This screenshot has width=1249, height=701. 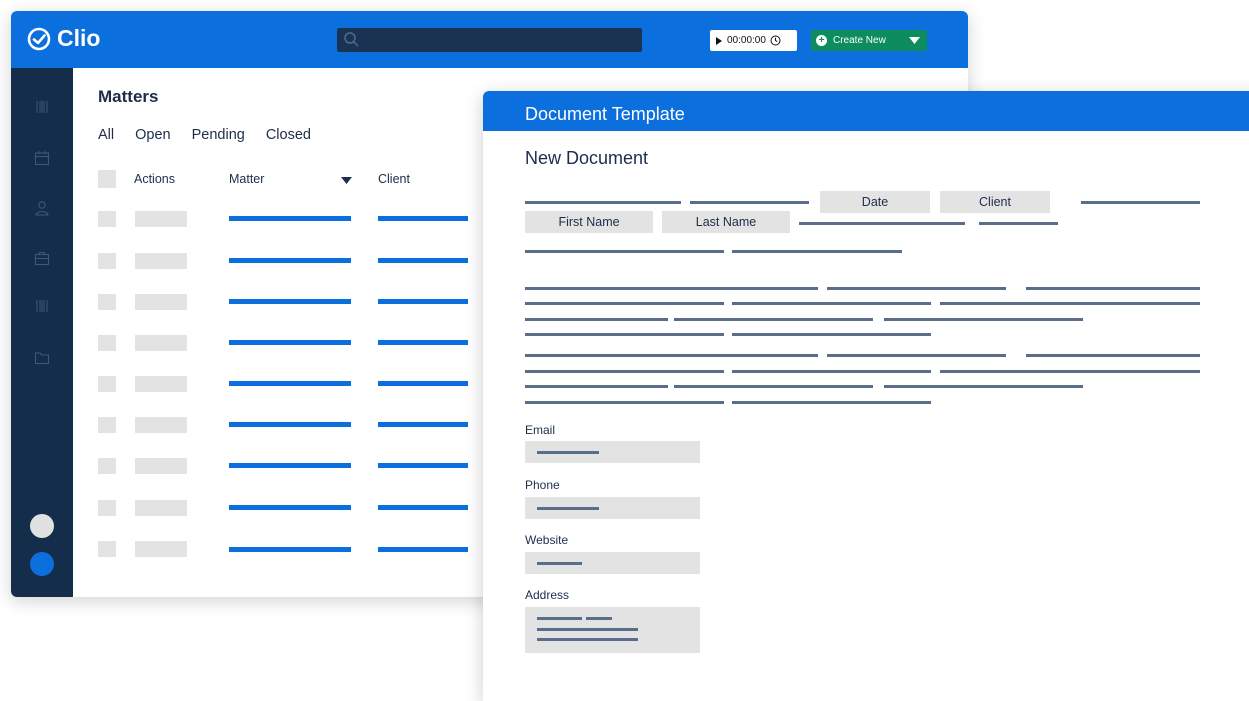 I want to click on create-new-button: + Create New, so click(x=869, y=40).